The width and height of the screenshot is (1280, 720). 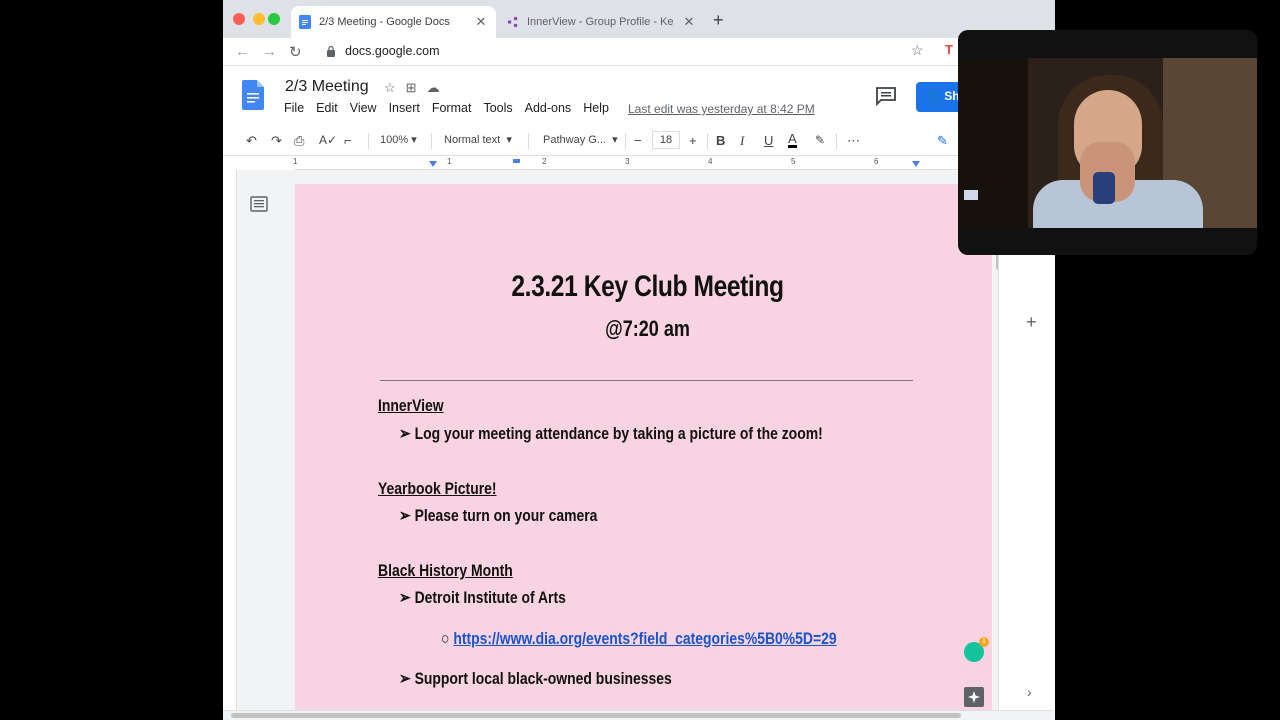 I want to click on indent-marker-icon, so click(x=516, y=161).